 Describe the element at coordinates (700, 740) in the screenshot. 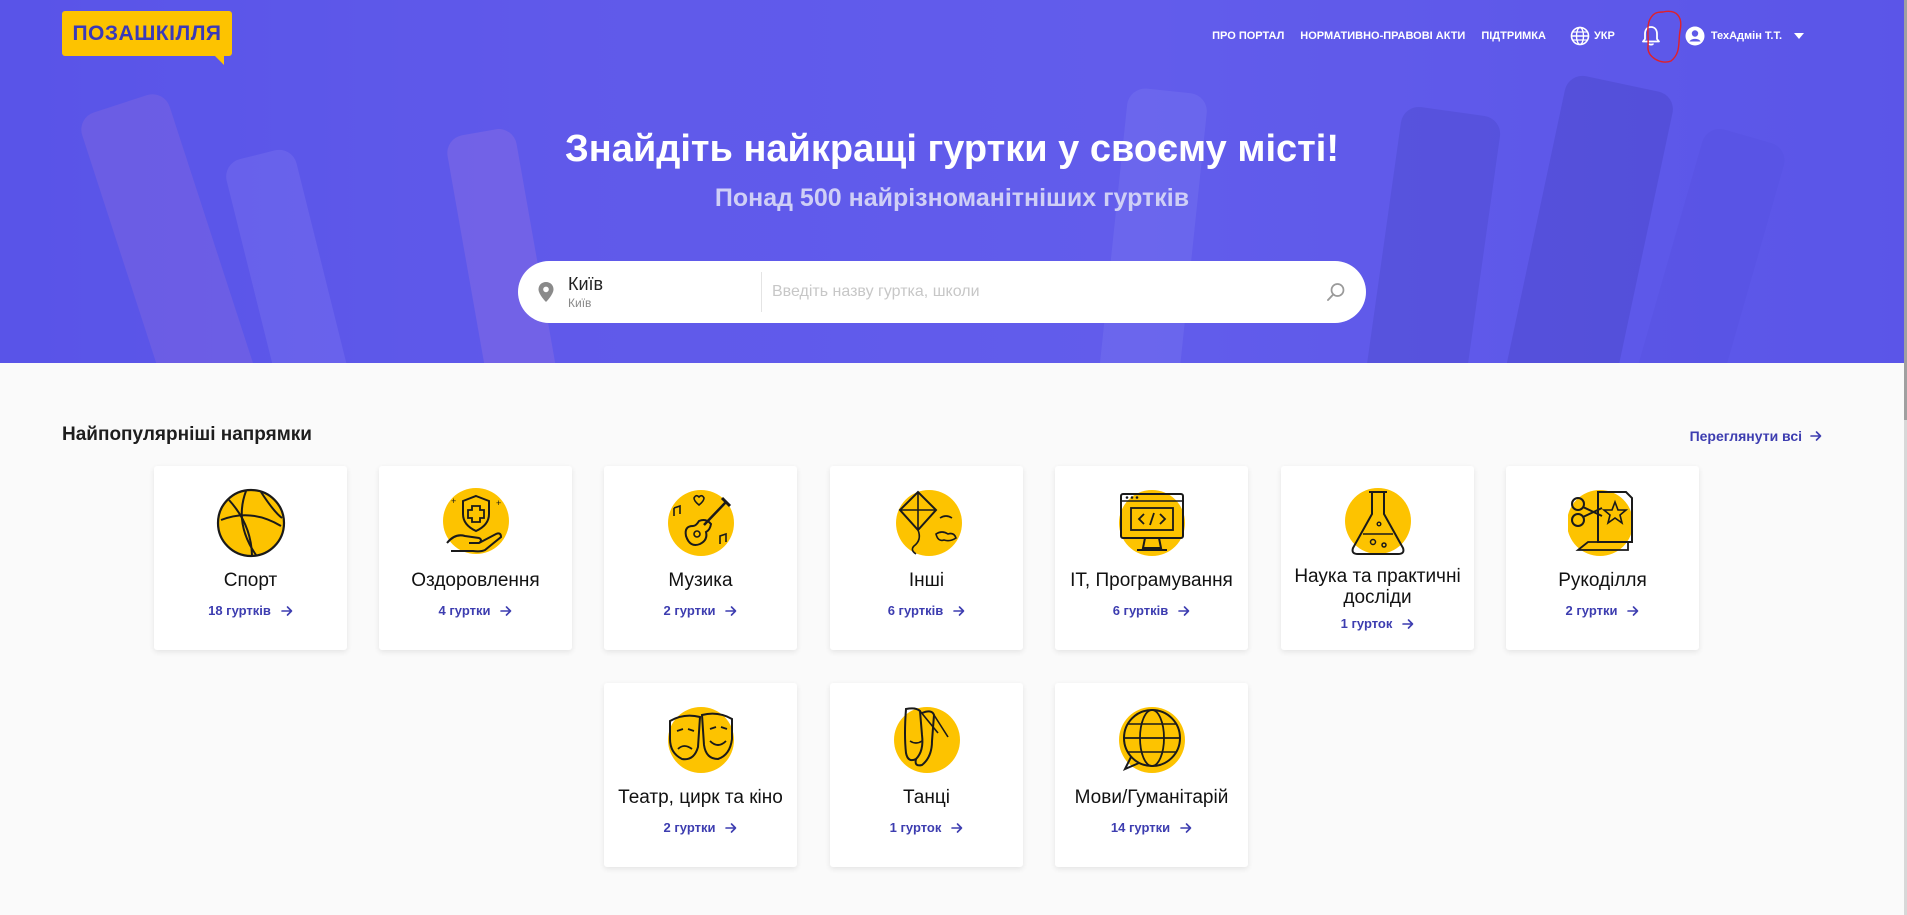

I see `theatre-masks-icon` at that location.